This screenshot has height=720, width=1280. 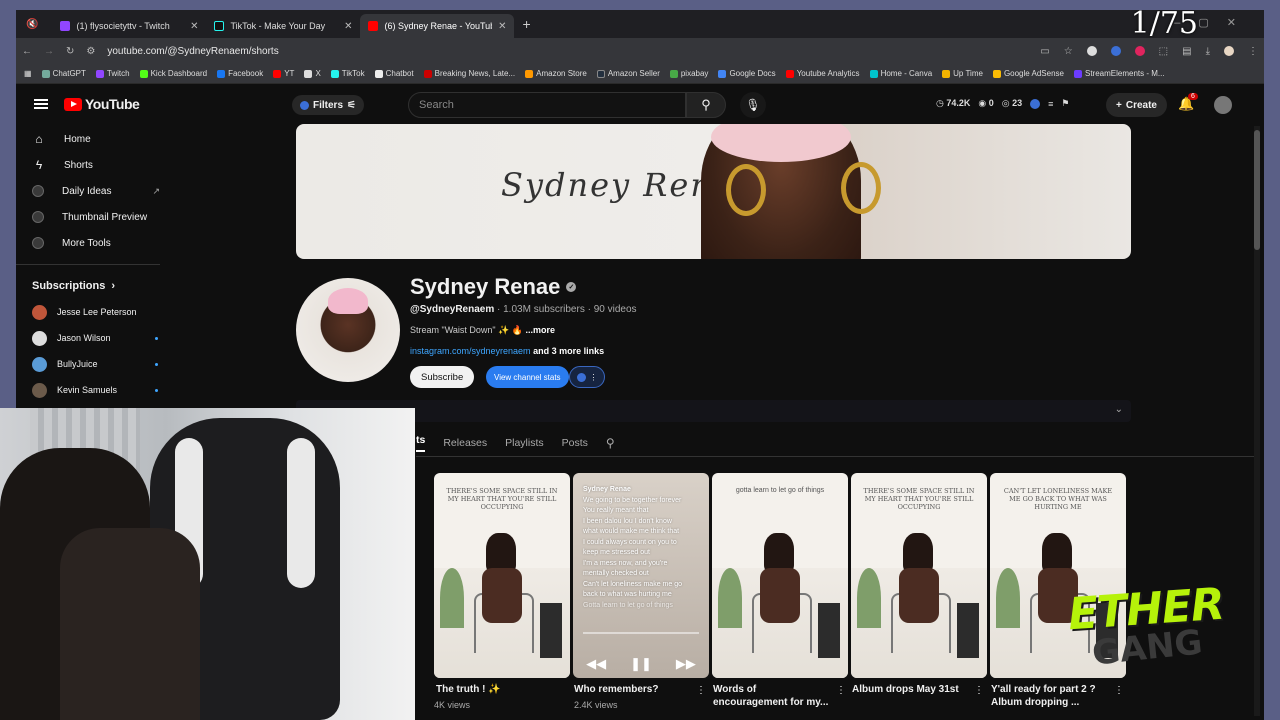 What do you see at coordinates (96, 243) in the screenshot?
I see `sidebar-item-more-tools: More Tools` at bounding box center [96, 243].